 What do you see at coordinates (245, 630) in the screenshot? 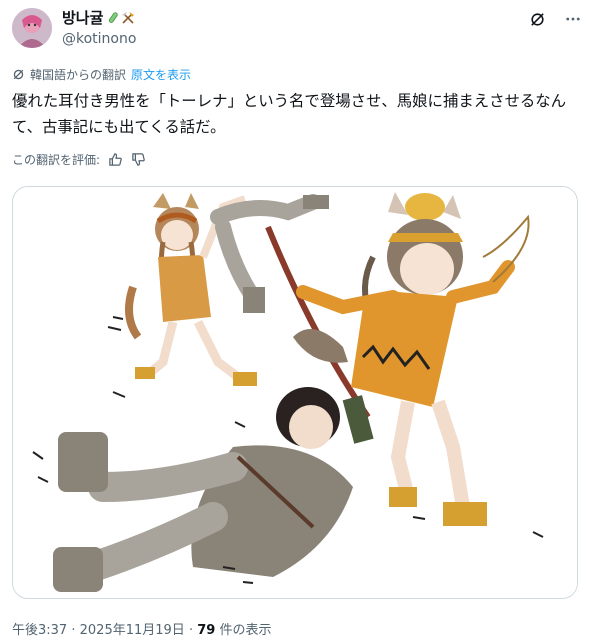
I see `view-label: 件の表示` at bounding box center [245, 630].